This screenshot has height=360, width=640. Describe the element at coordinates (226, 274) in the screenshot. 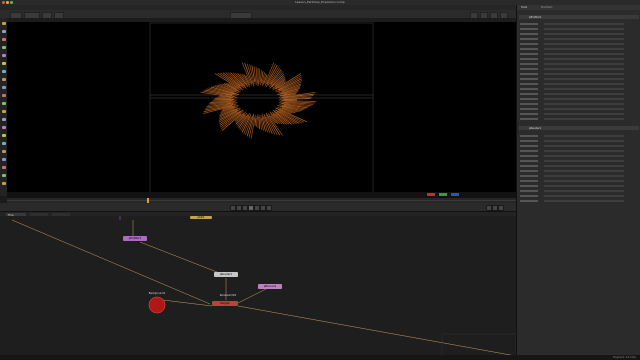

I see `node-prender: pRender1` at that location.